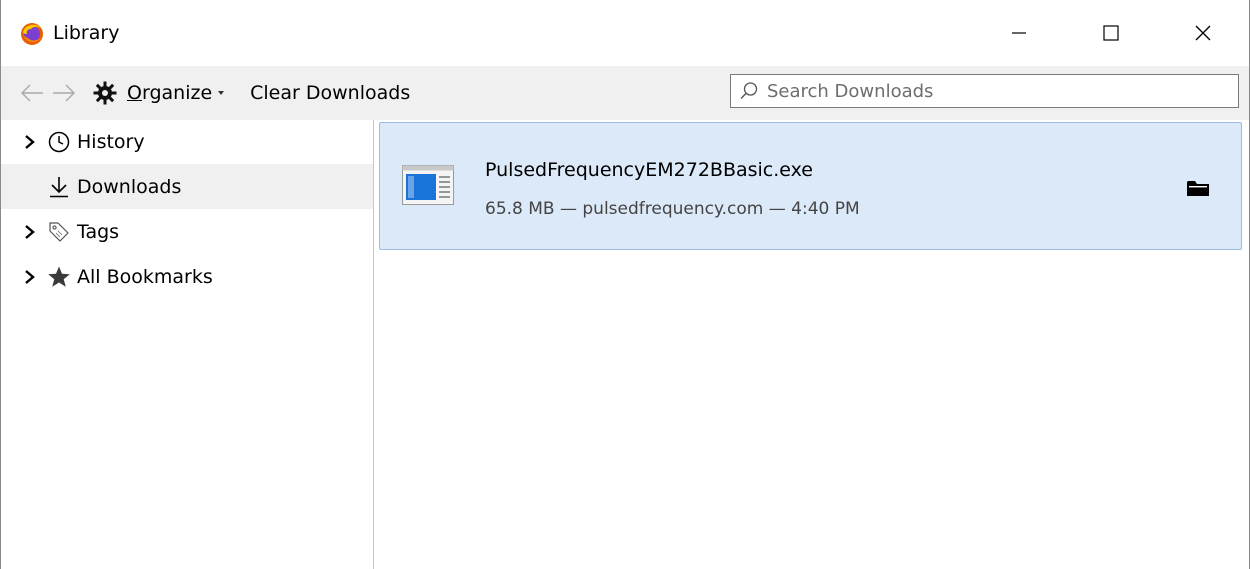  Describe the element at coordinates (32, 33) in the screenshot. I see `firefox-logo-icon` at that location.